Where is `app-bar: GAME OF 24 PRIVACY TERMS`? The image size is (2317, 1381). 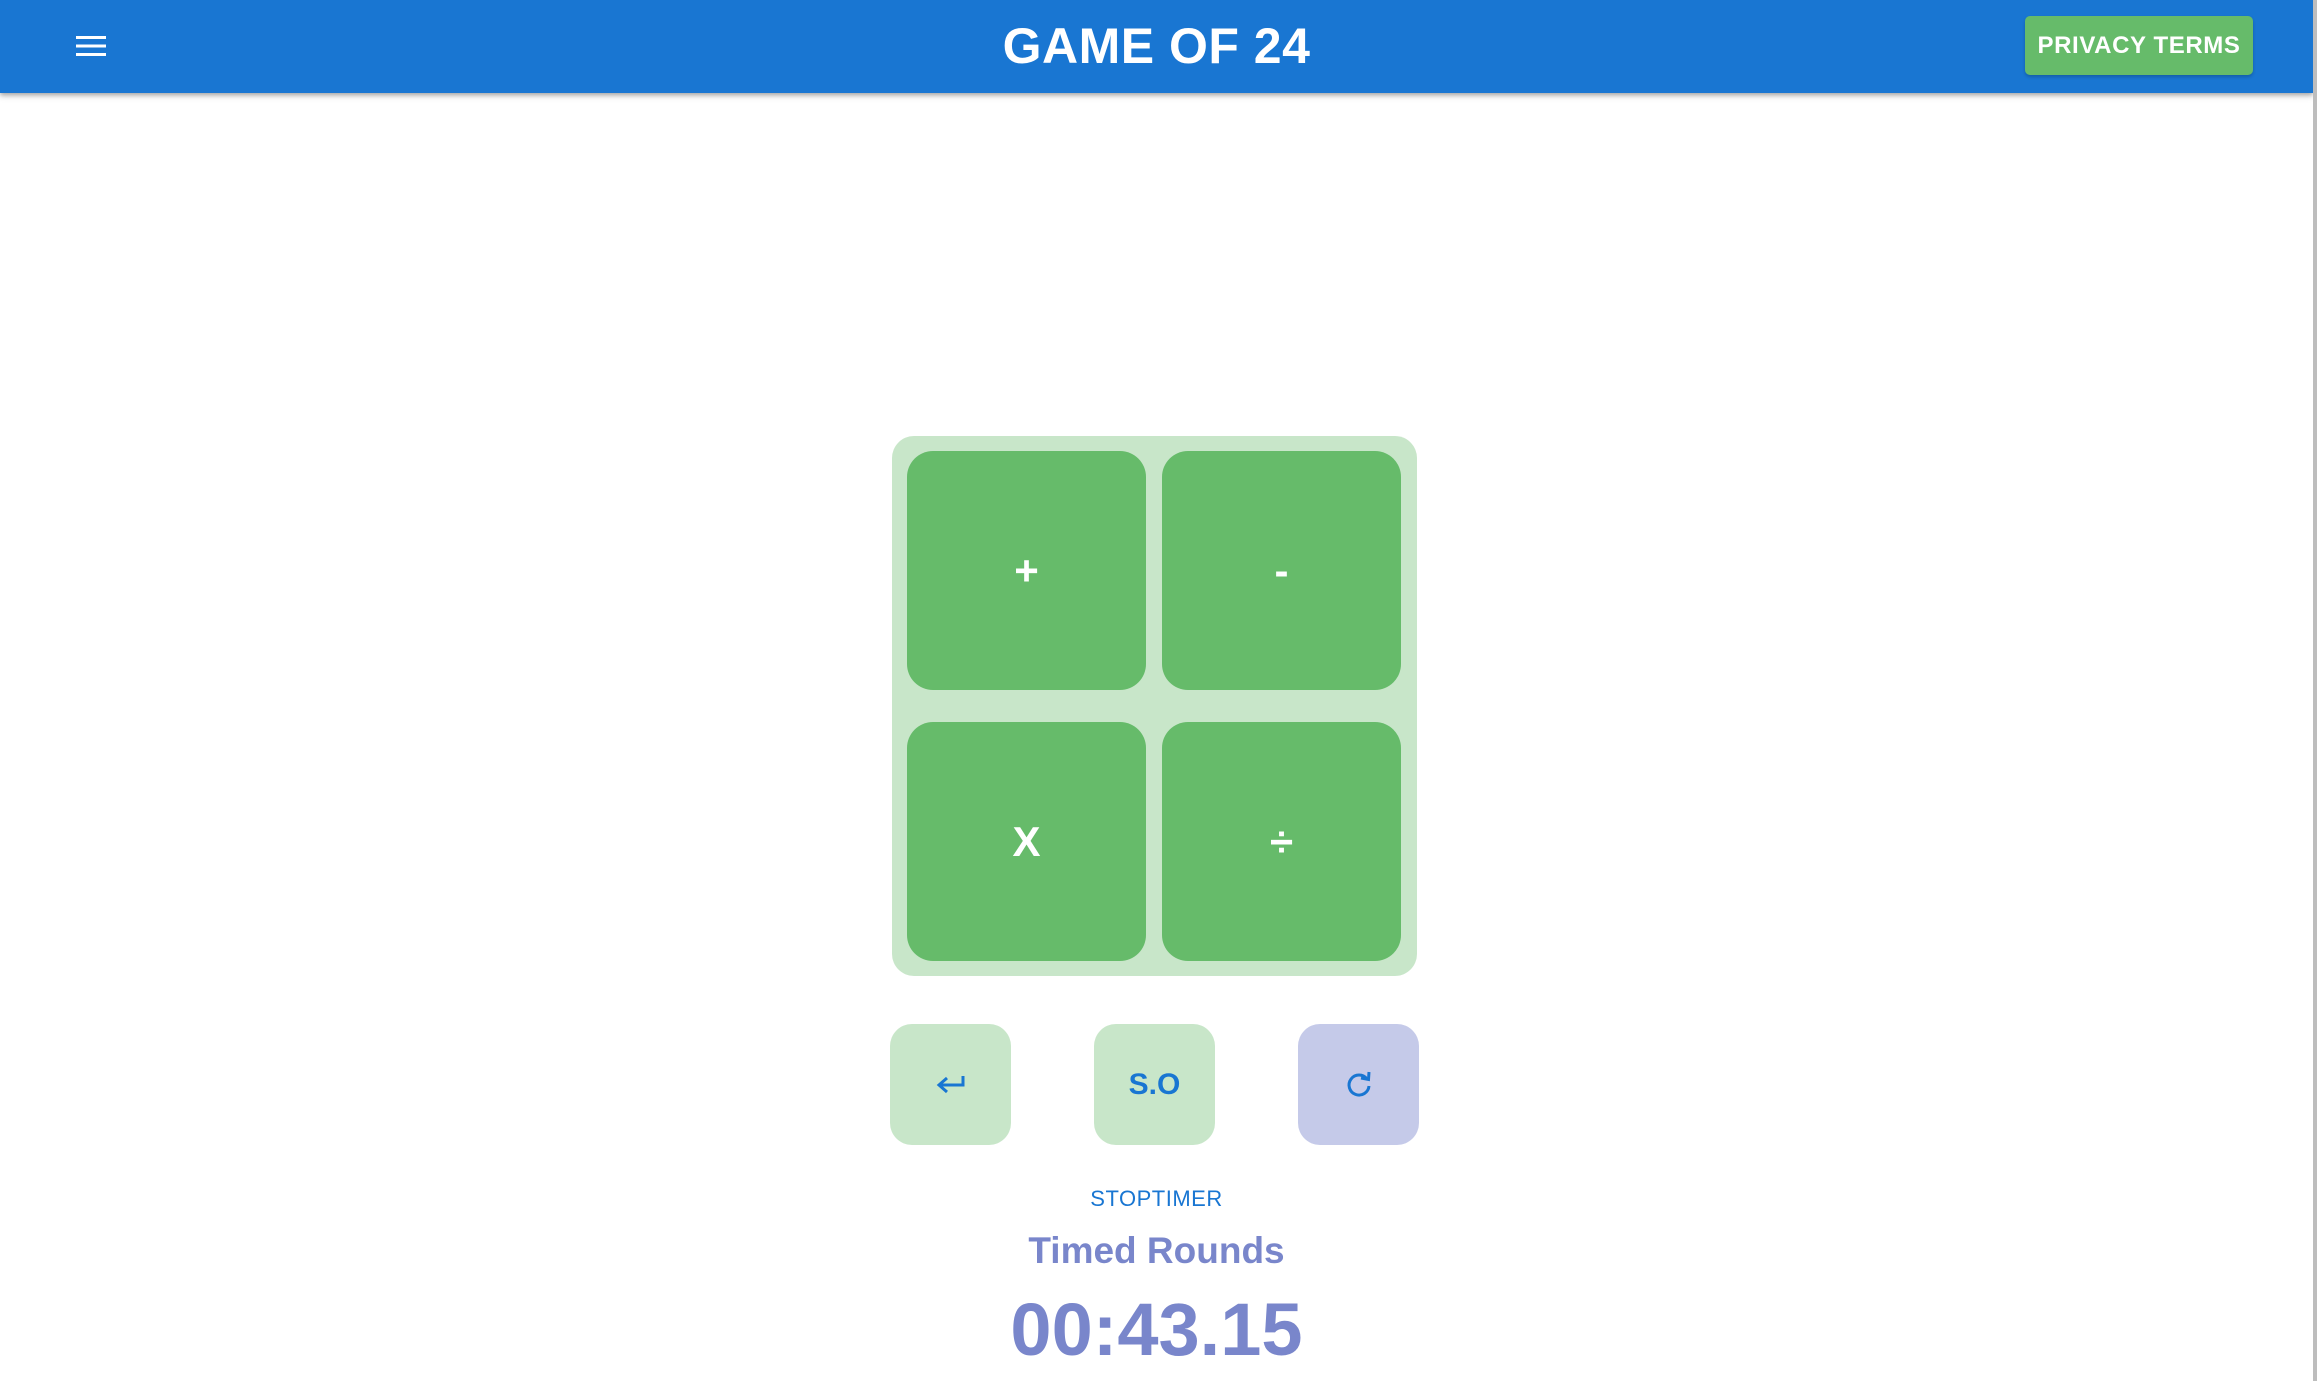 app-bar: GAME OF 24 PRIVACY TERMS is located at coordinates (1156, 46).